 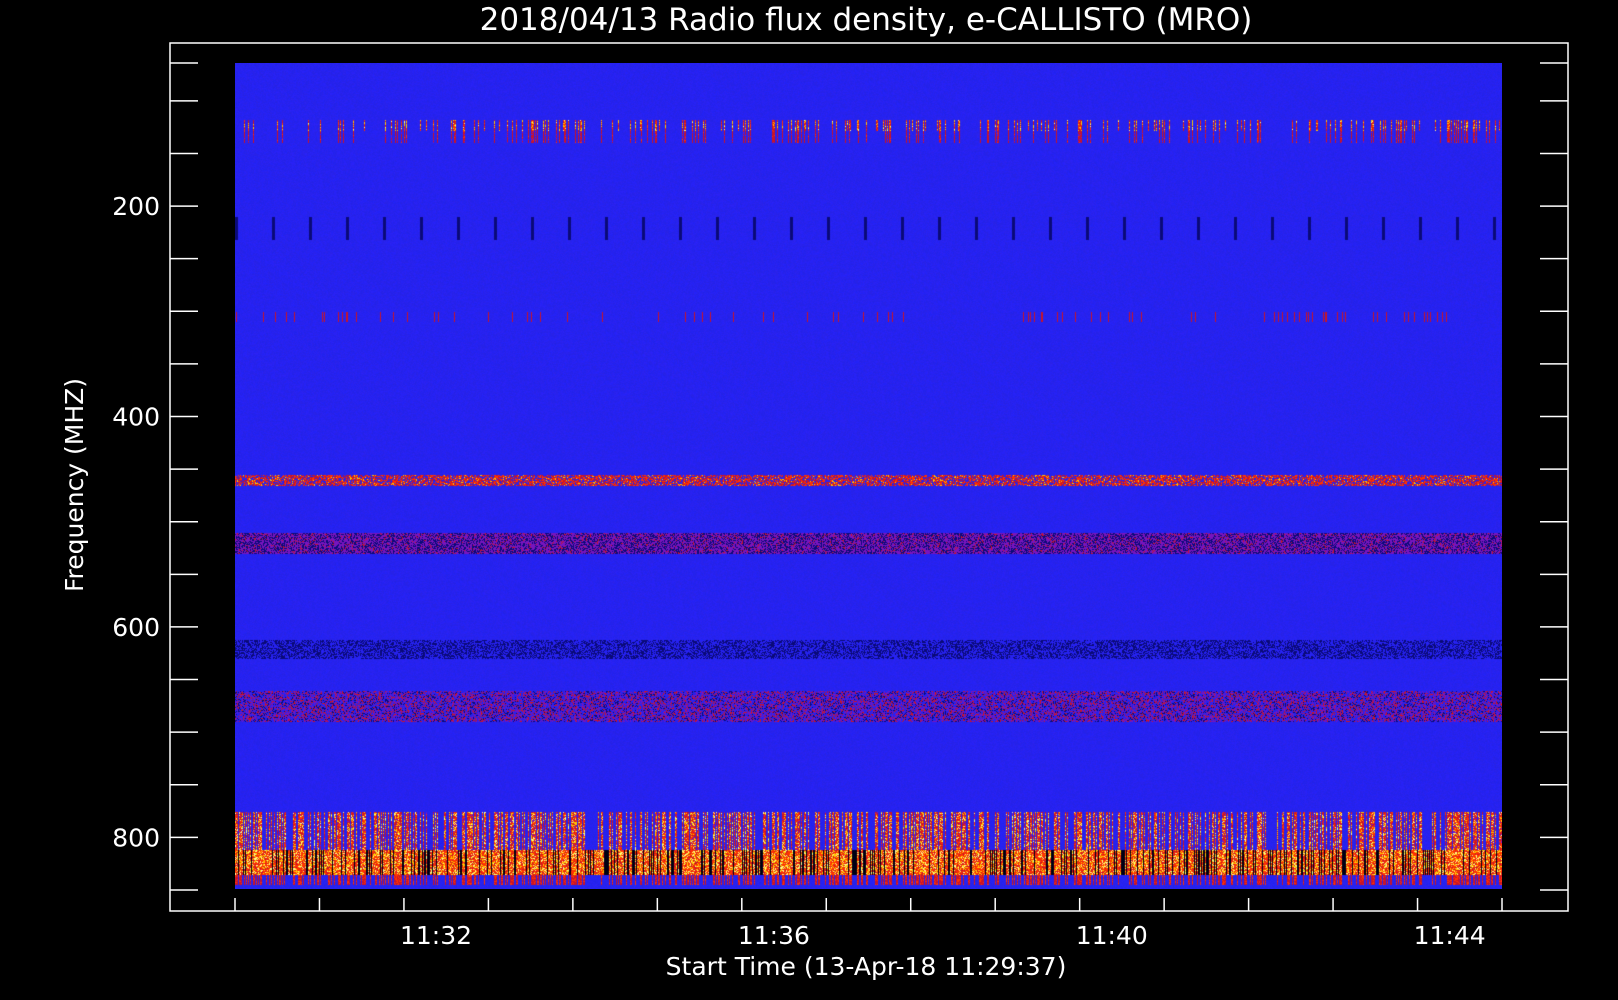 I want to click on x-axis-label: Start Time (13-Apr-18 11:29:37), so click(x=866, y=966).